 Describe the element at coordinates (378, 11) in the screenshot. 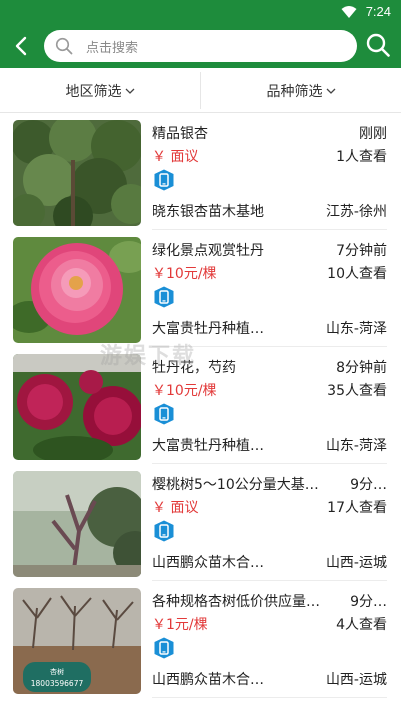

I see `status-time: 7:24` at that location.